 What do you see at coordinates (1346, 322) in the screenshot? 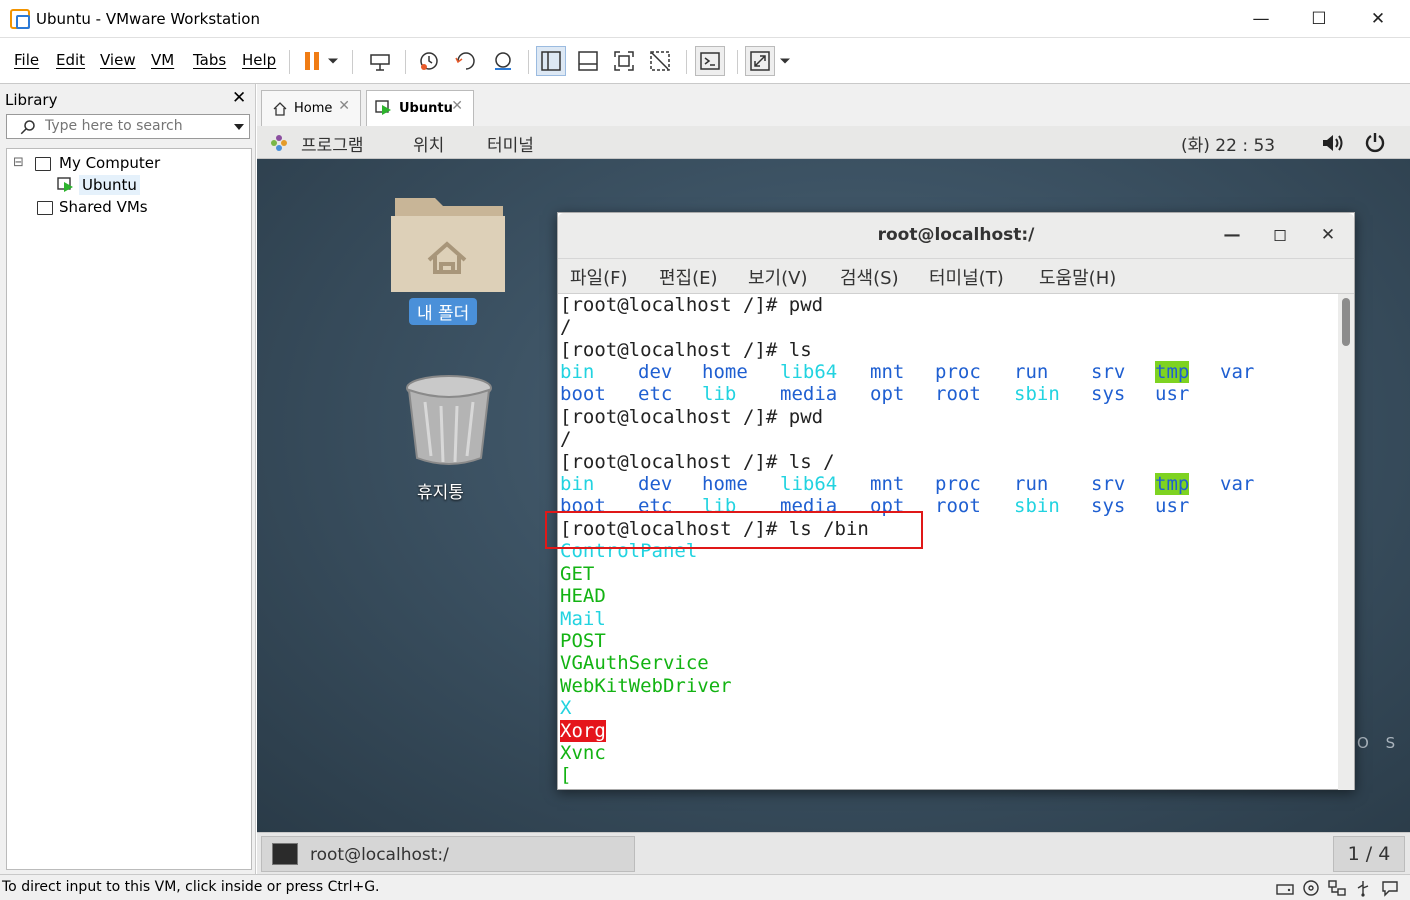
I see `terminal-scrollbar-thumb` at bounding box center [1346, 322].